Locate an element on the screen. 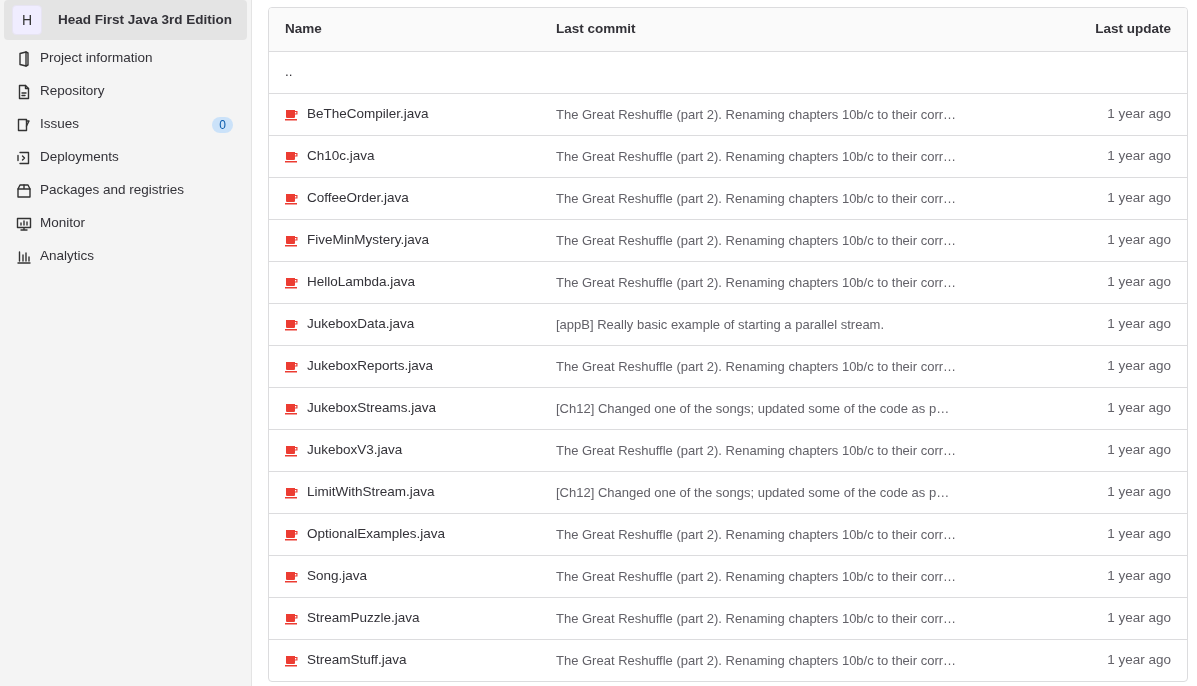 The image size is (1197, 686). commit-message-link: [appB] Really basic example of starting a parallel stream. is located at coordinates (788, 324).